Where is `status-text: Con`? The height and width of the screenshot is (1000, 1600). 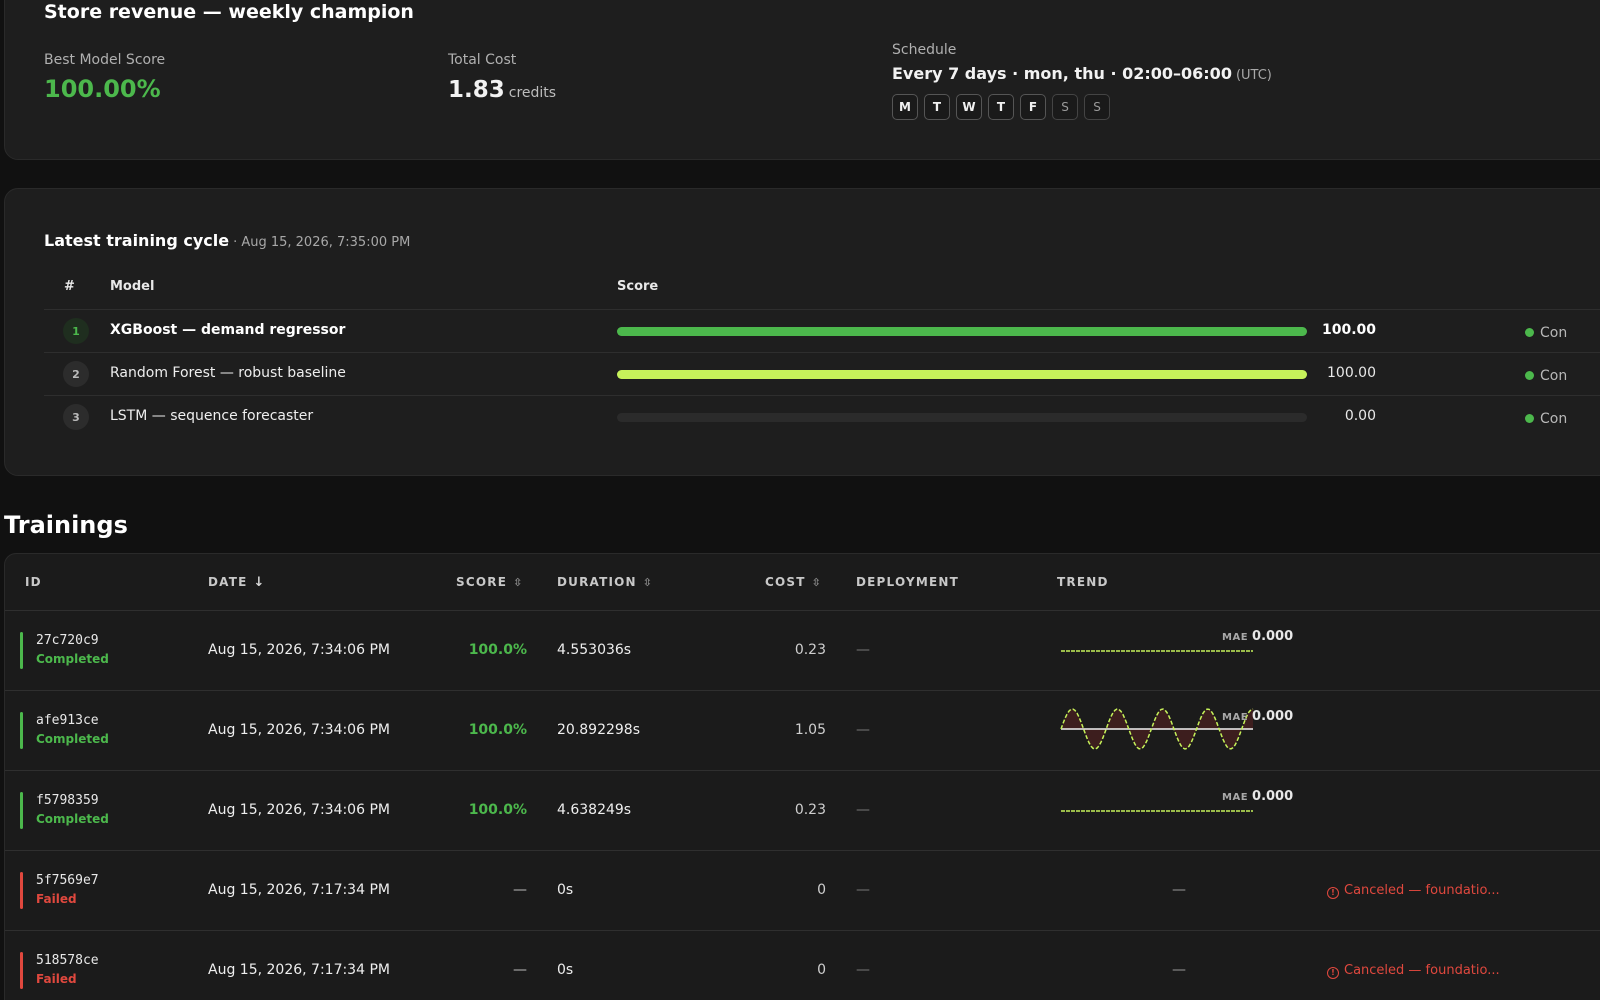
status-text: Con is located at coordinates (1554, 333).